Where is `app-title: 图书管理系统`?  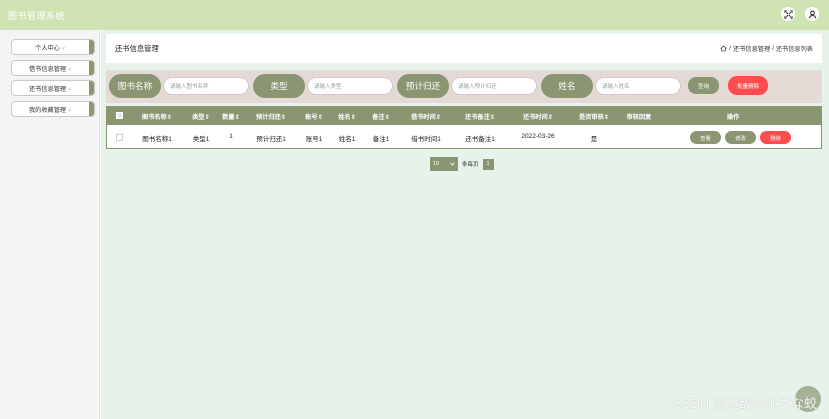
app-title: 图书管理系统 is located at coordinates (37, 16).